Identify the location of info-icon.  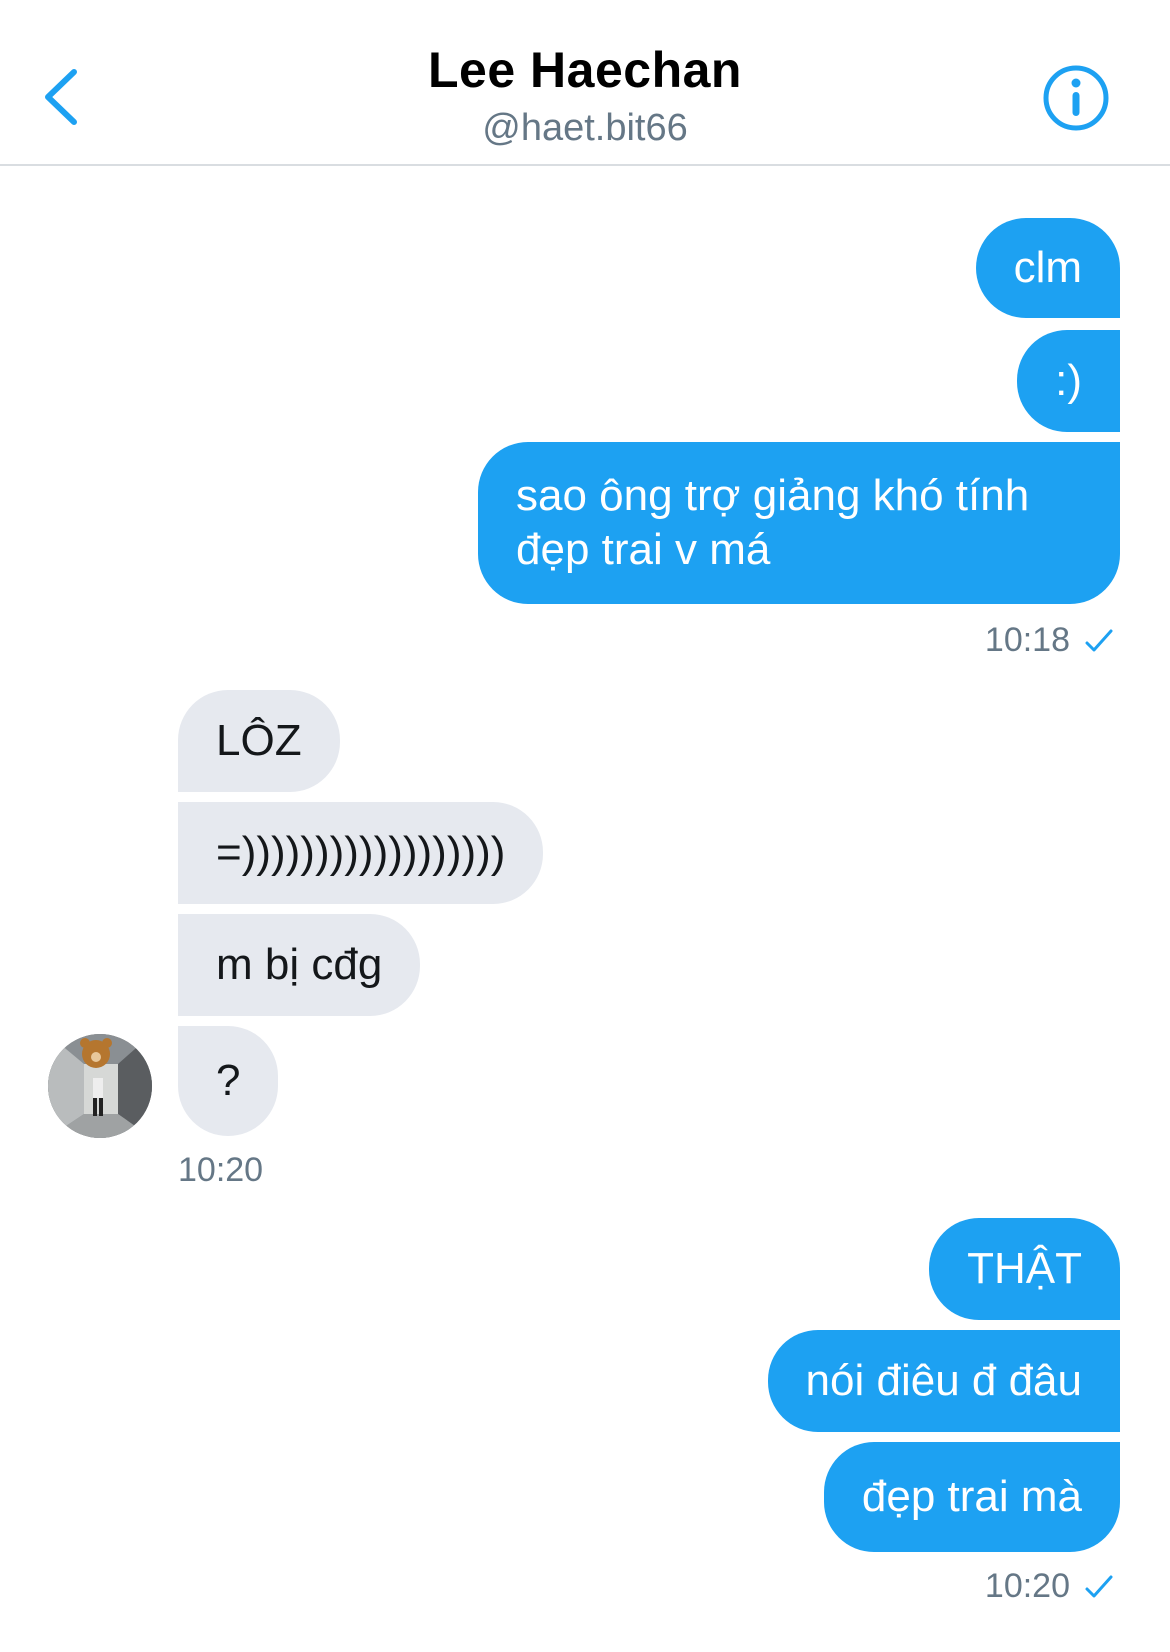
(1076, 98).